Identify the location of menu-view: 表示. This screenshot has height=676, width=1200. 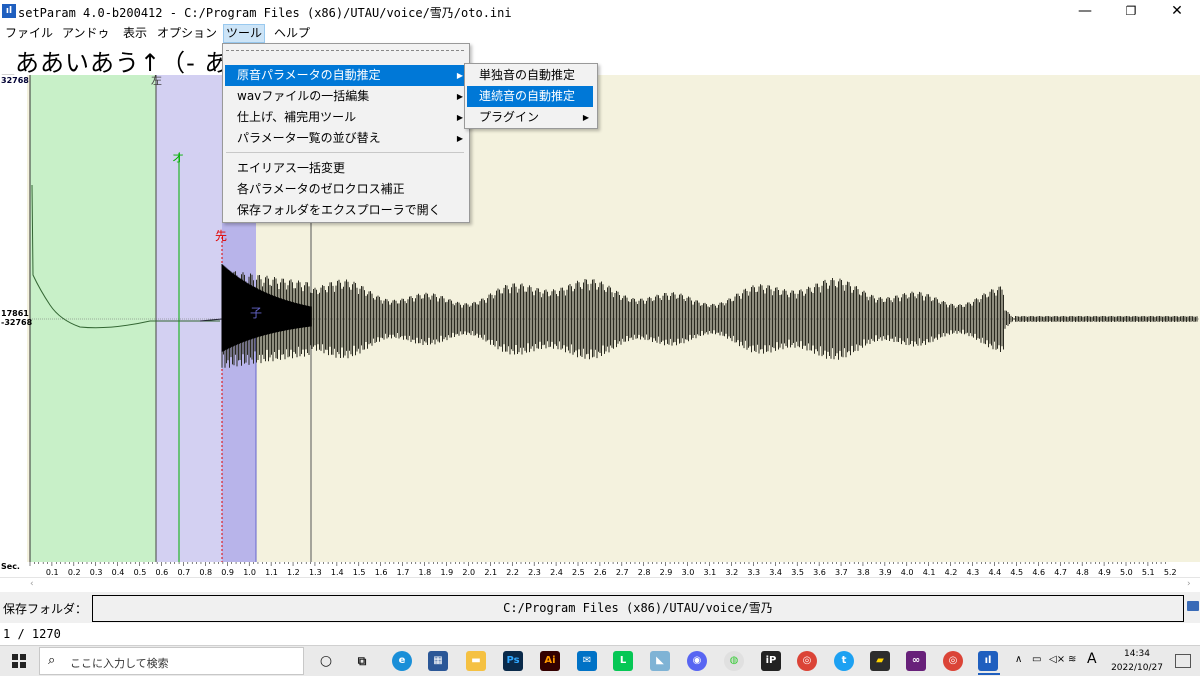
(135, 33).